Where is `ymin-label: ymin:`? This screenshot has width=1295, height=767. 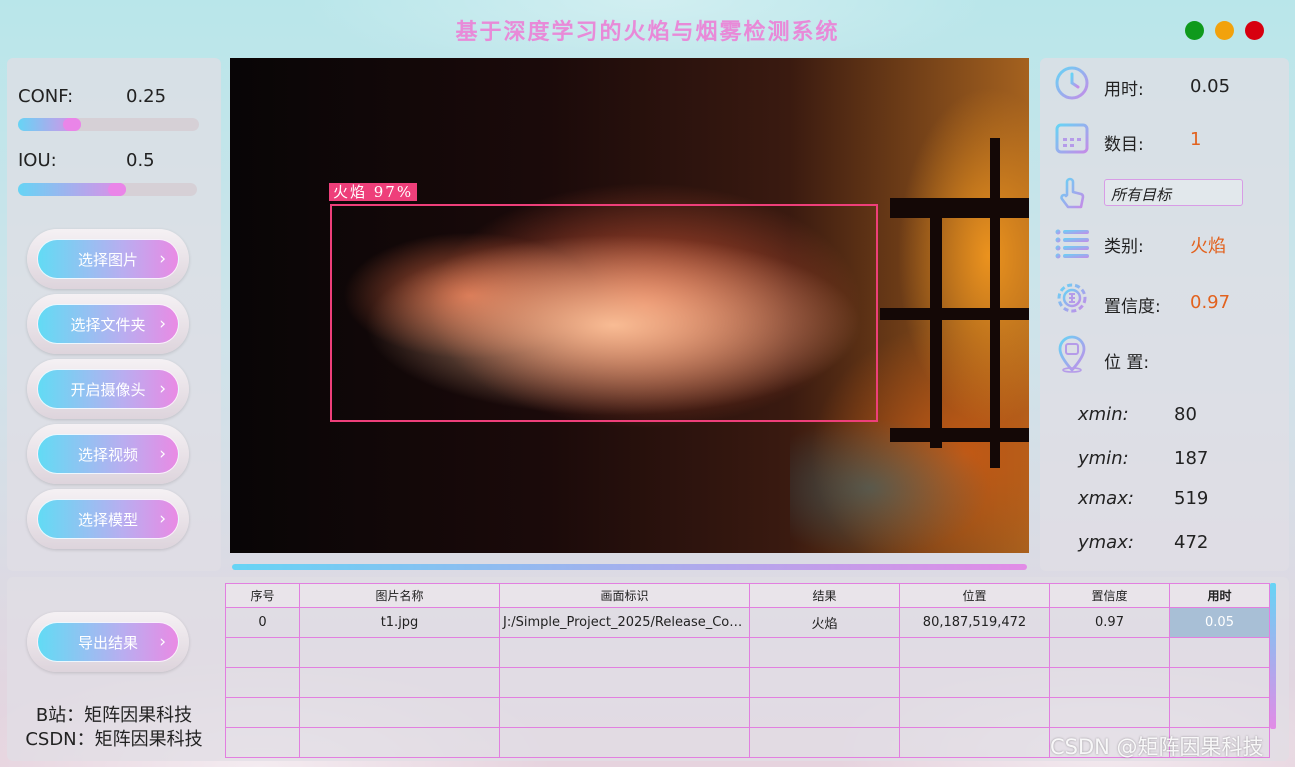
ymin-label: ymin: is located at coordinates (1103, 458).